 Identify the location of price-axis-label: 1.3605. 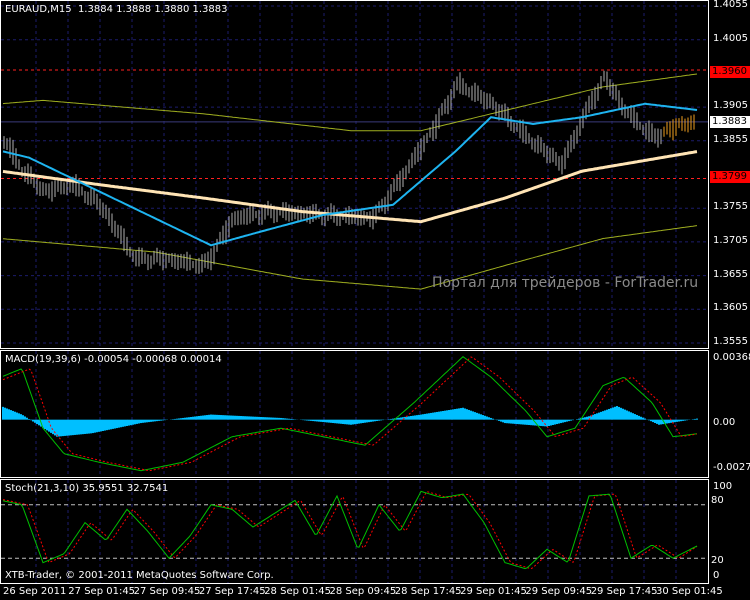
(730, 308).